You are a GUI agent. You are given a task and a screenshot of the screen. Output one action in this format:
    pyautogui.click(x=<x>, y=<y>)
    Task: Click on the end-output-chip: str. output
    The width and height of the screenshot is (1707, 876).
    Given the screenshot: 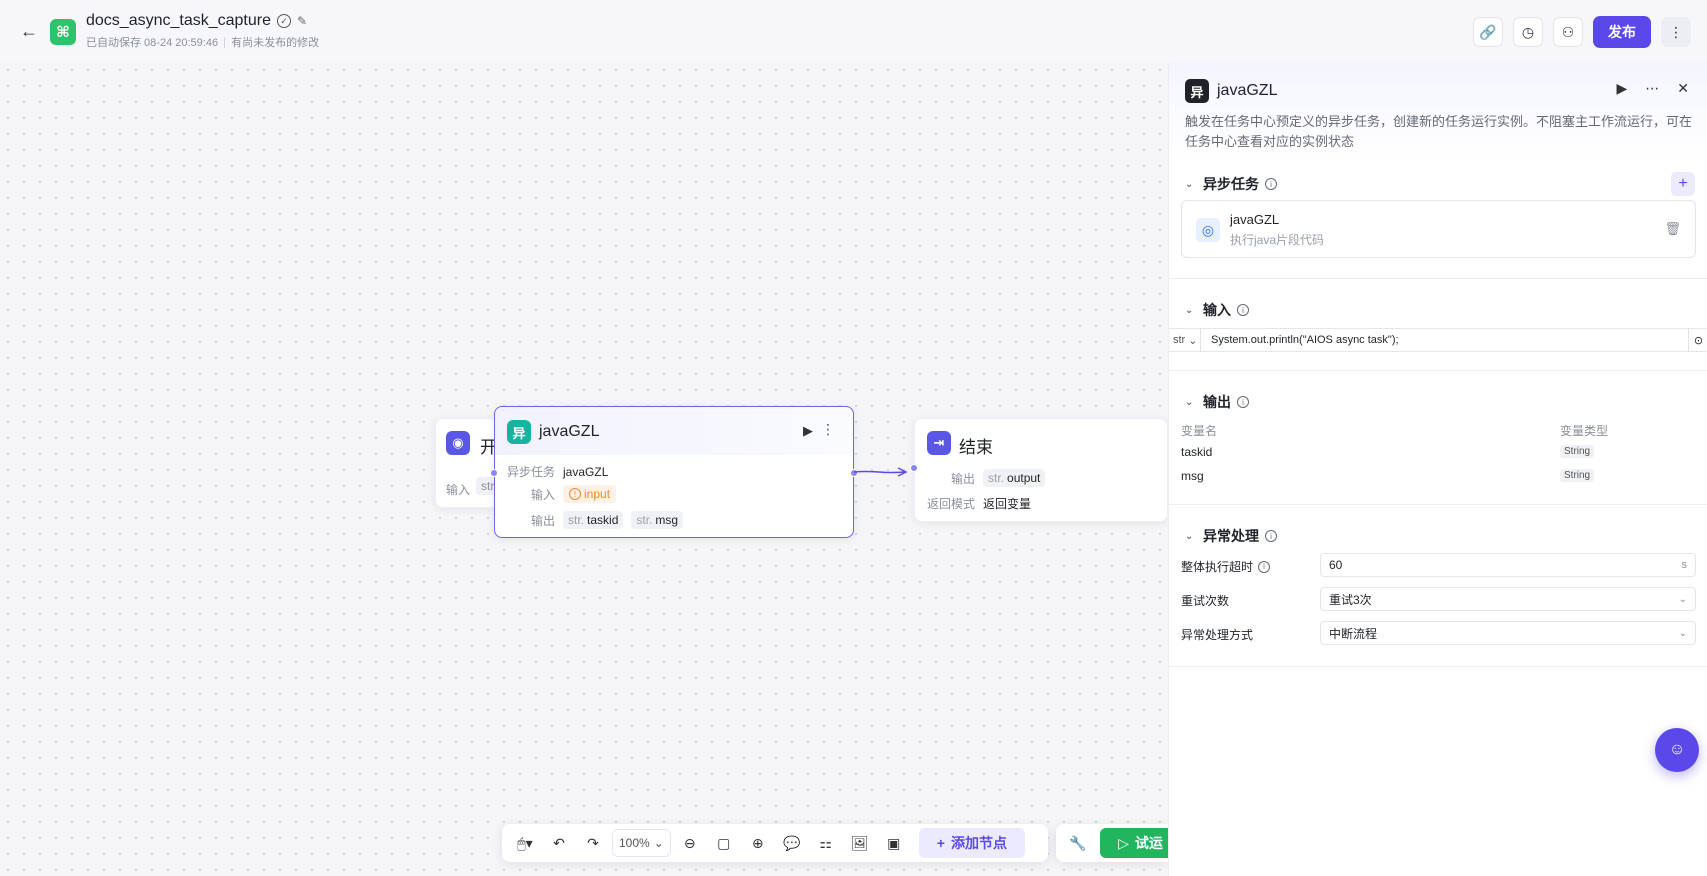 What is the action you would take?
    pyautogui.click(x=1014, y=478)
    